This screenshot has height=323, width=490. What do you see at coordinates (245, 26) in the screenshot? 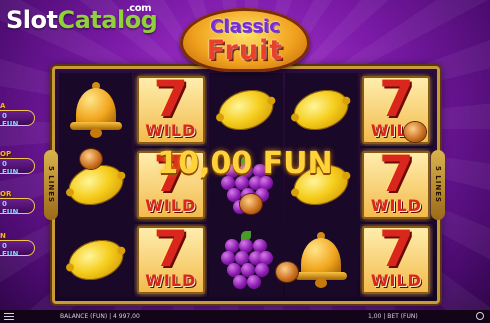
I see `logo-title-line1: Classic` at bounding box center [245, 26].